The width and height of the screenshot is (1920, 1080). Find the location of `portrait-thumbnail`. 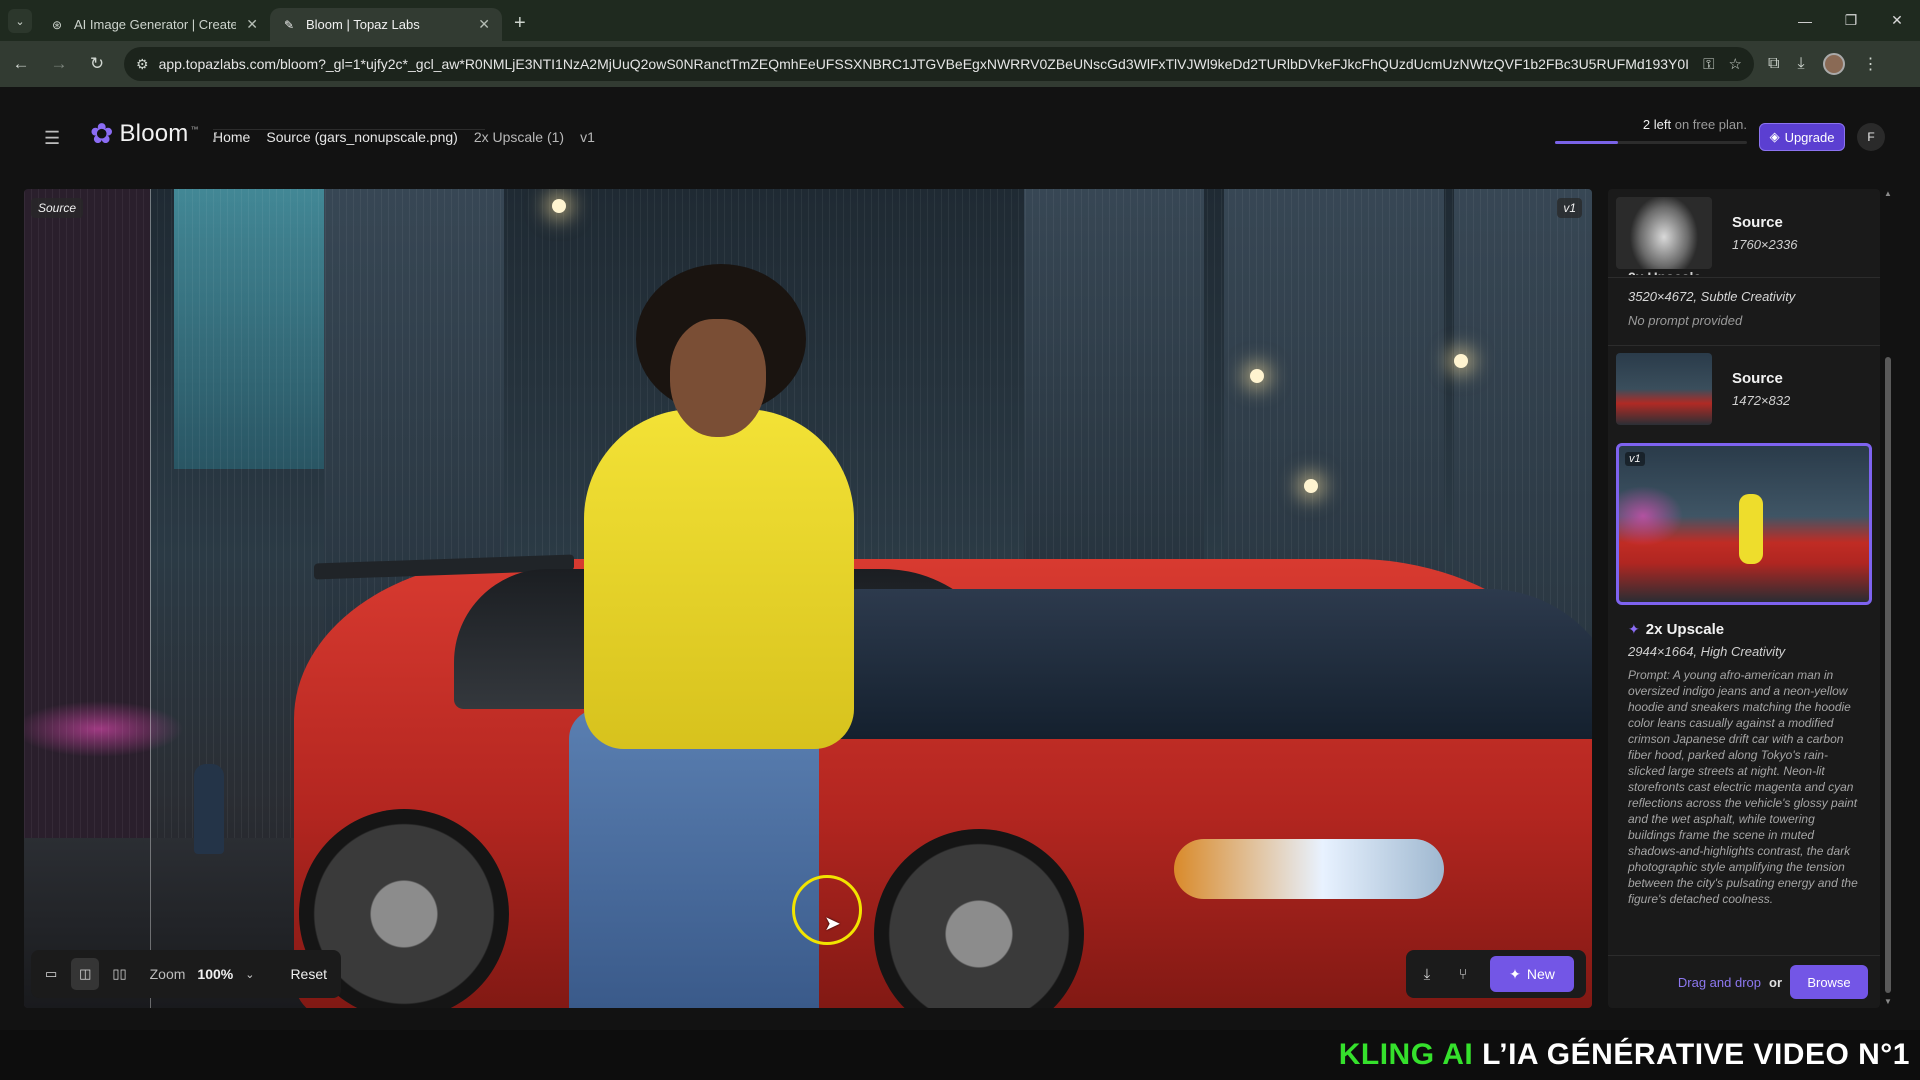

portrait-thumbnail is located at coordinates (1664, 233).